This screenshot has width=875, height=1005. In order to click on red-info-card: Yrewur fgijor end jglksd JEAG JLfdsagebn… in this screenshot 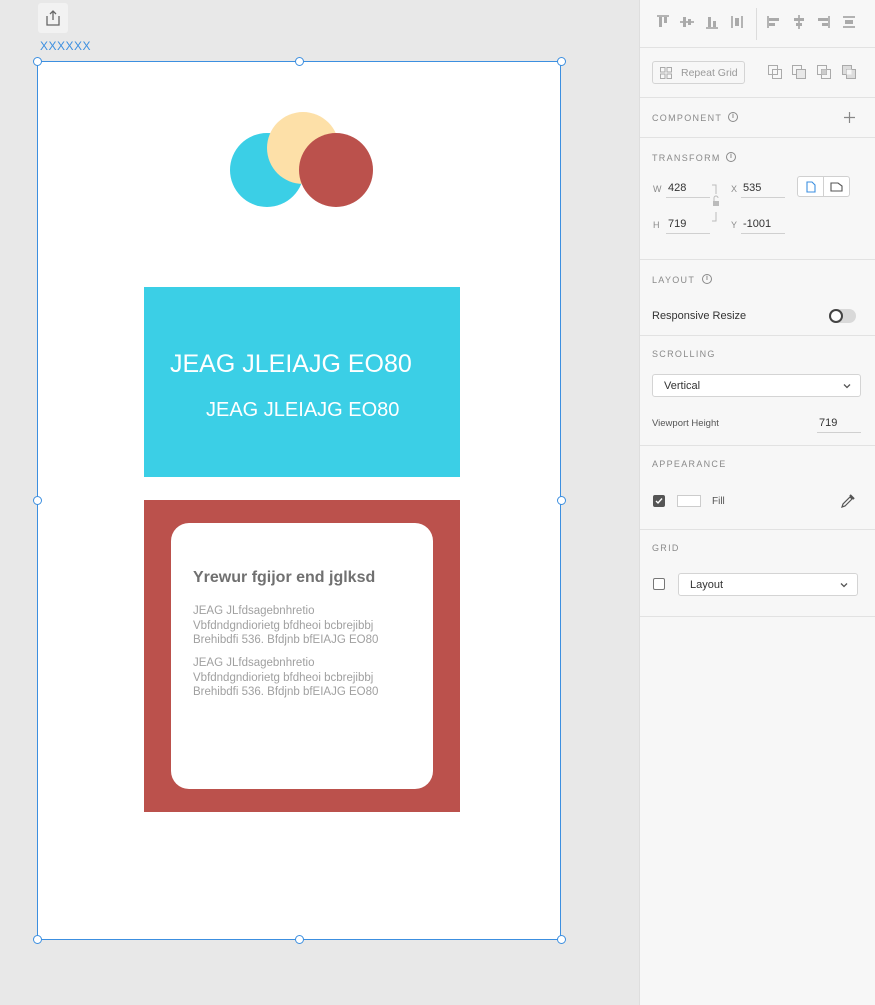, I will do `click(302, 656)`.